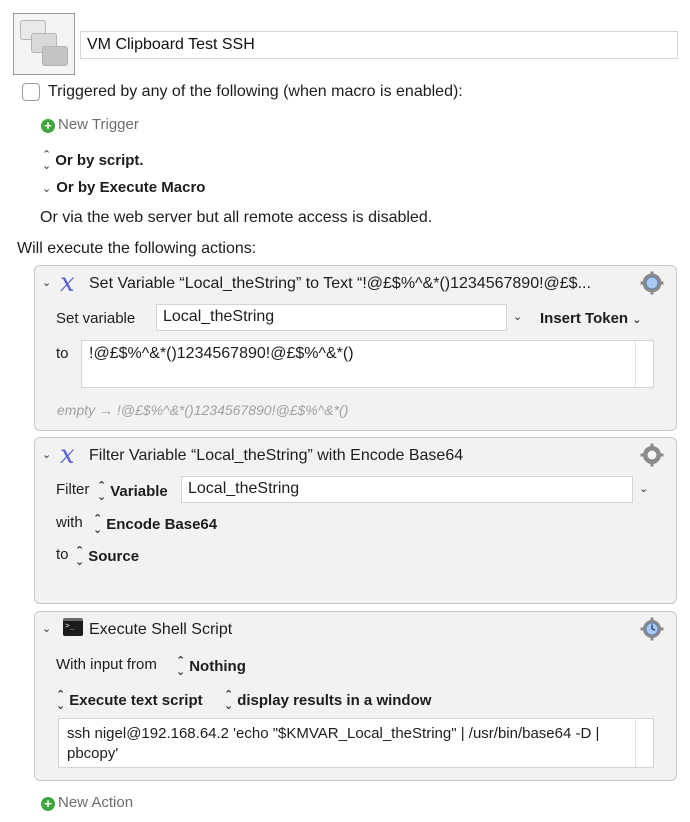  I want to click on filter-name-label: Encode Base64, so click(162, 524).